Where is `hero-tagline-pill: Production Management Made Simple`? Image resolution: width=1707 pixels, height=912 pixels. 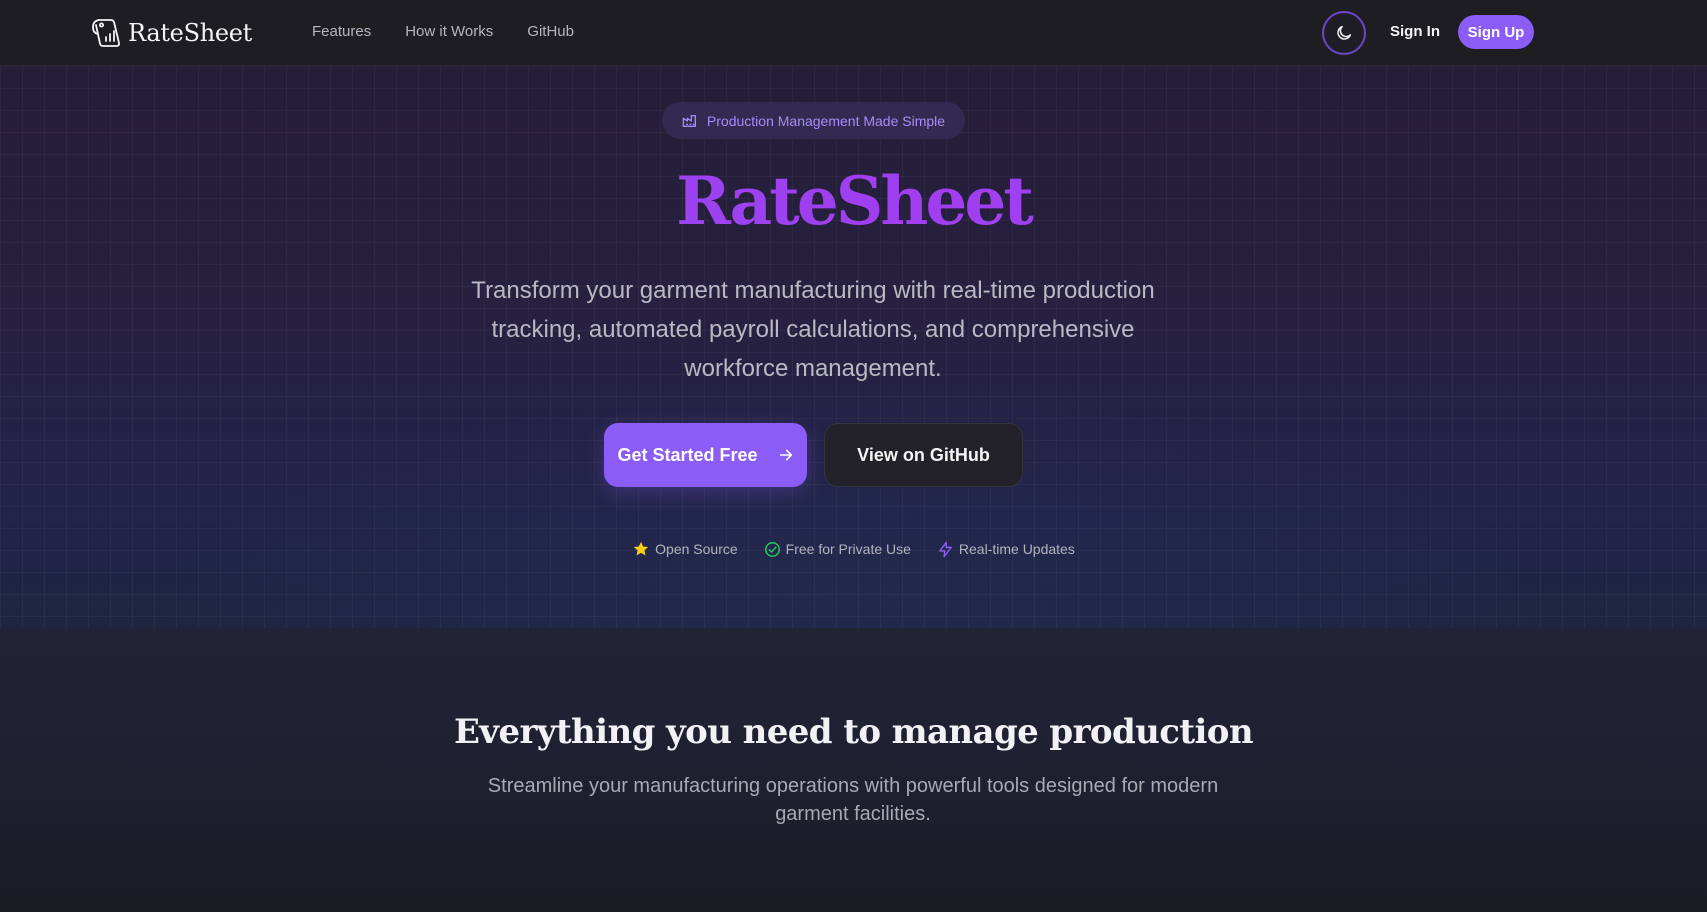 hero-tagline-pill: Production Management Made Simple is located at coordinates (813, 120).